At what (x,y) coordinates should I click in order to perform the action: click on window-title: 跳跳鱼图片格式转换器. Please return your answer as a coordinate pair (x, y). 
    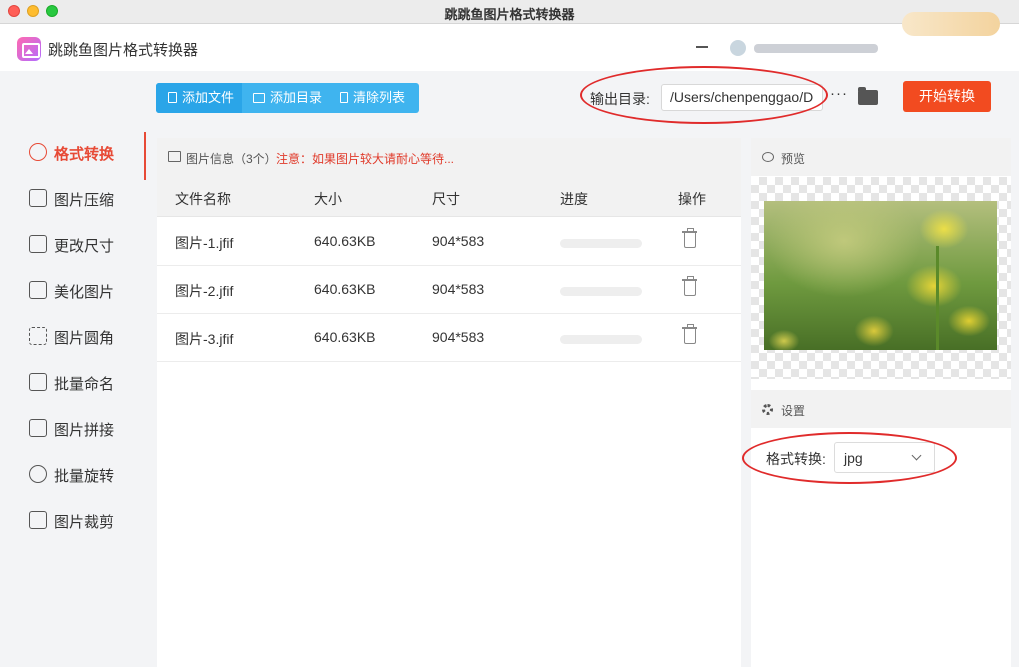
    Looking at the image, I should click on (509, 14).